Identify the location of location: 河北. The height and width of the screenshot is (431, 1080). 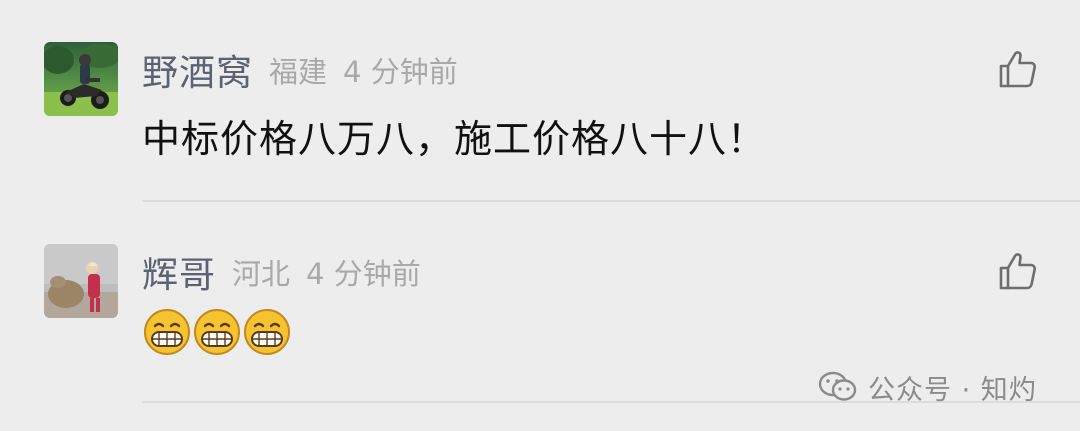
(261, 274).